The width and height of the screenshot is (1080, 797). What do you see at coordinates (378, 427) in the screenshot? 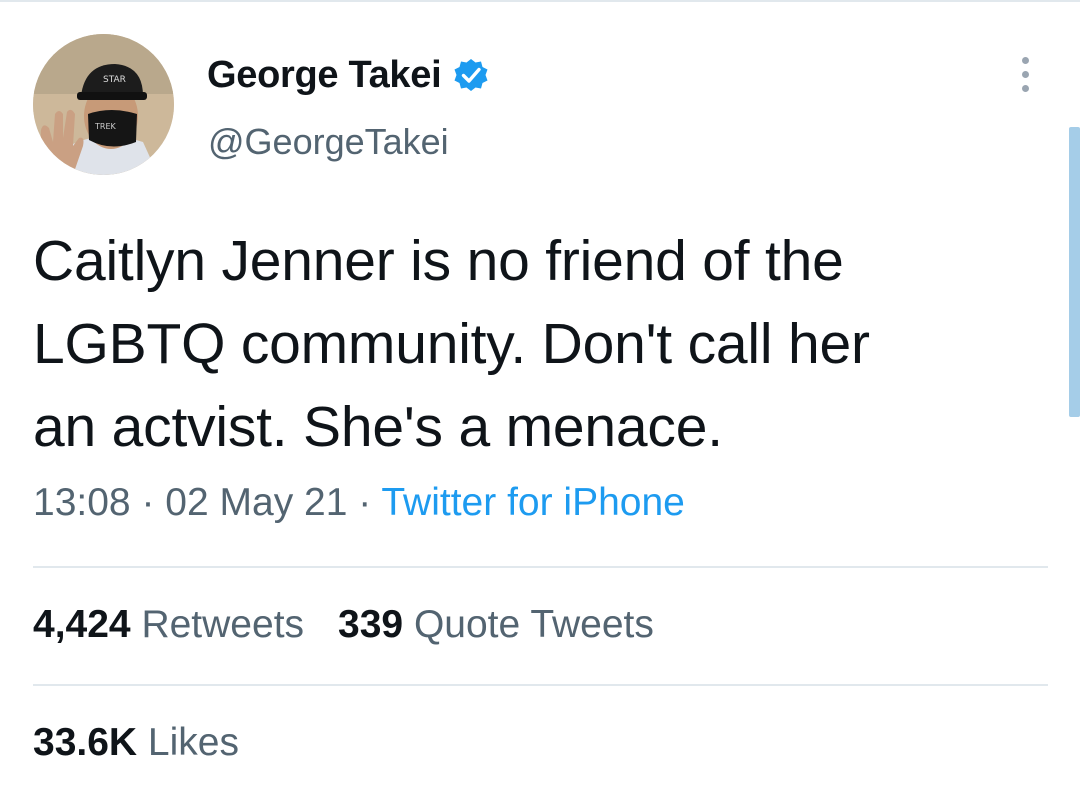
I see `tweet-text-line: an actvist. She's a menace.` at bounding box center [378, 427].